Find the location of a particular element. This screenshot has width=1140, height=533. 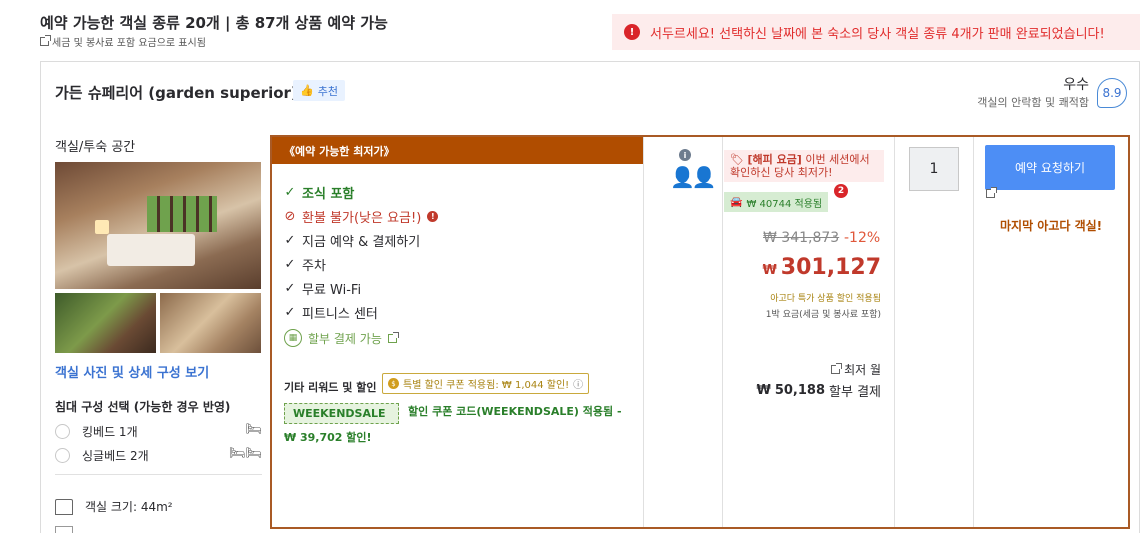

feature-breakfast: ✓ 조식 포함 is located at coordinates (319, 192).